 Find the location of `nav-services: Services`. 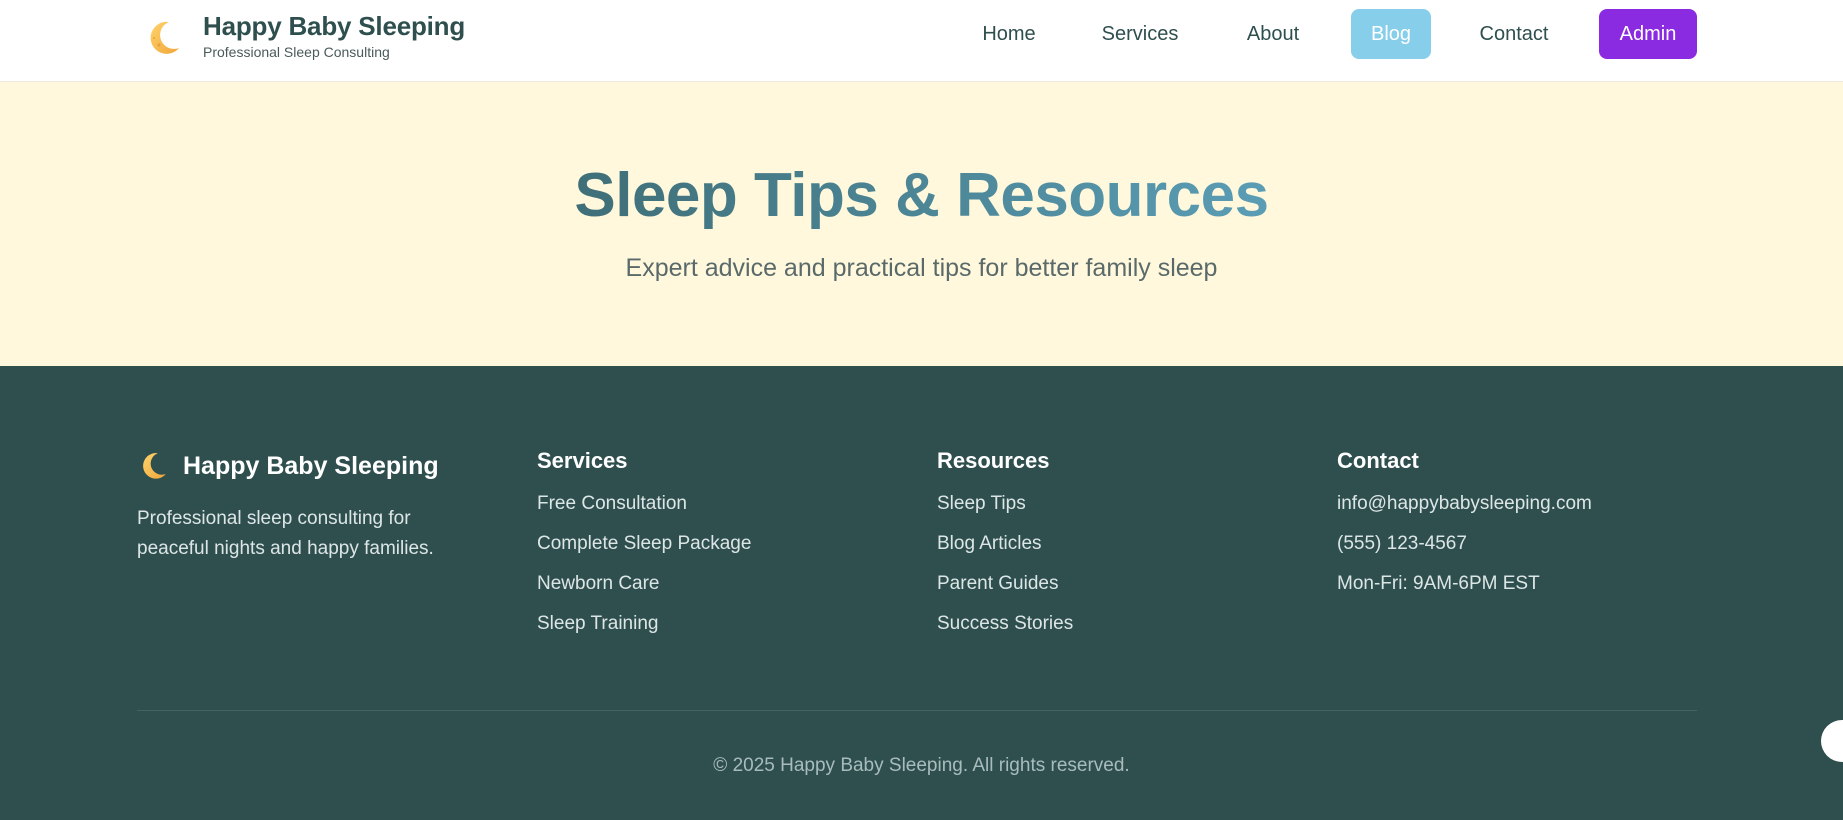

nav-services: Services is located at coordinates (1140, 34).